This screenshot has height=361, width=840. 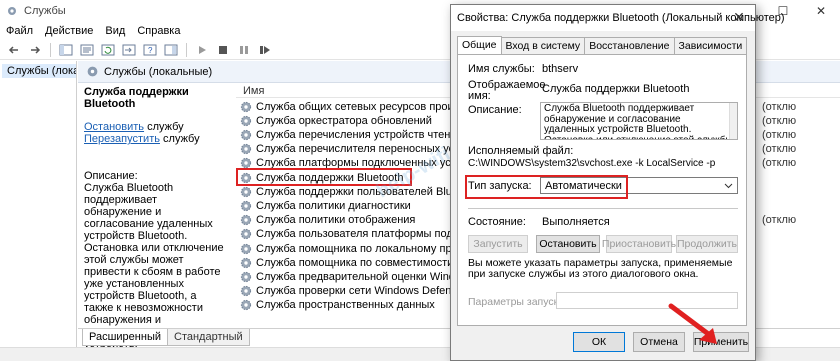 I want to click on stop-service-icon, so click(x=223, y=50).